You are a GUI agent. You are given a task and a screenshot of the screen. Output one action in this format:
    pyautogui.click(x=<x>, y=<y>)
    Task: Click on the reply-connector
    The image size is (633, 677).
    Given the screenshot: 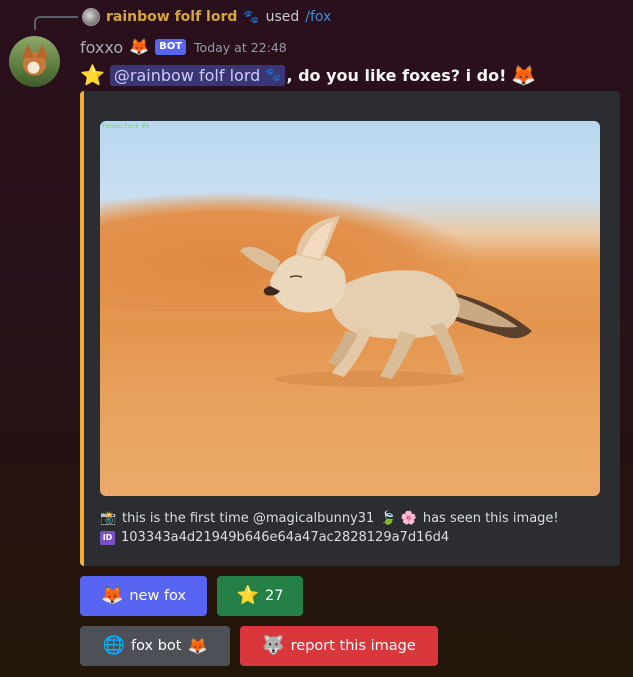 What is the action you would take?
    pyautogui.click(x=56, y=23)
    